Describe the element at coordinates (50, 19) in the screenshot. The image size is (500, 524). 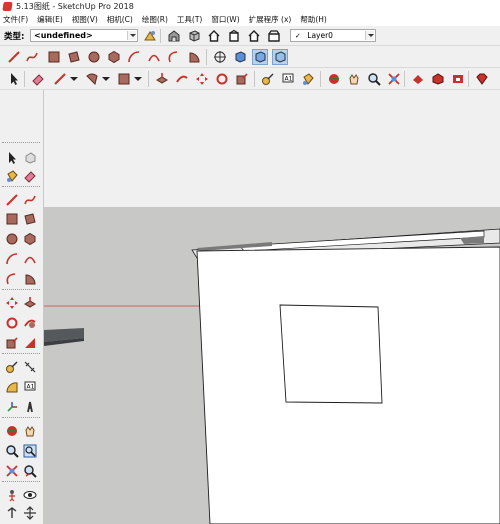
I see `menu-edit: 编辑(E)` at that location.